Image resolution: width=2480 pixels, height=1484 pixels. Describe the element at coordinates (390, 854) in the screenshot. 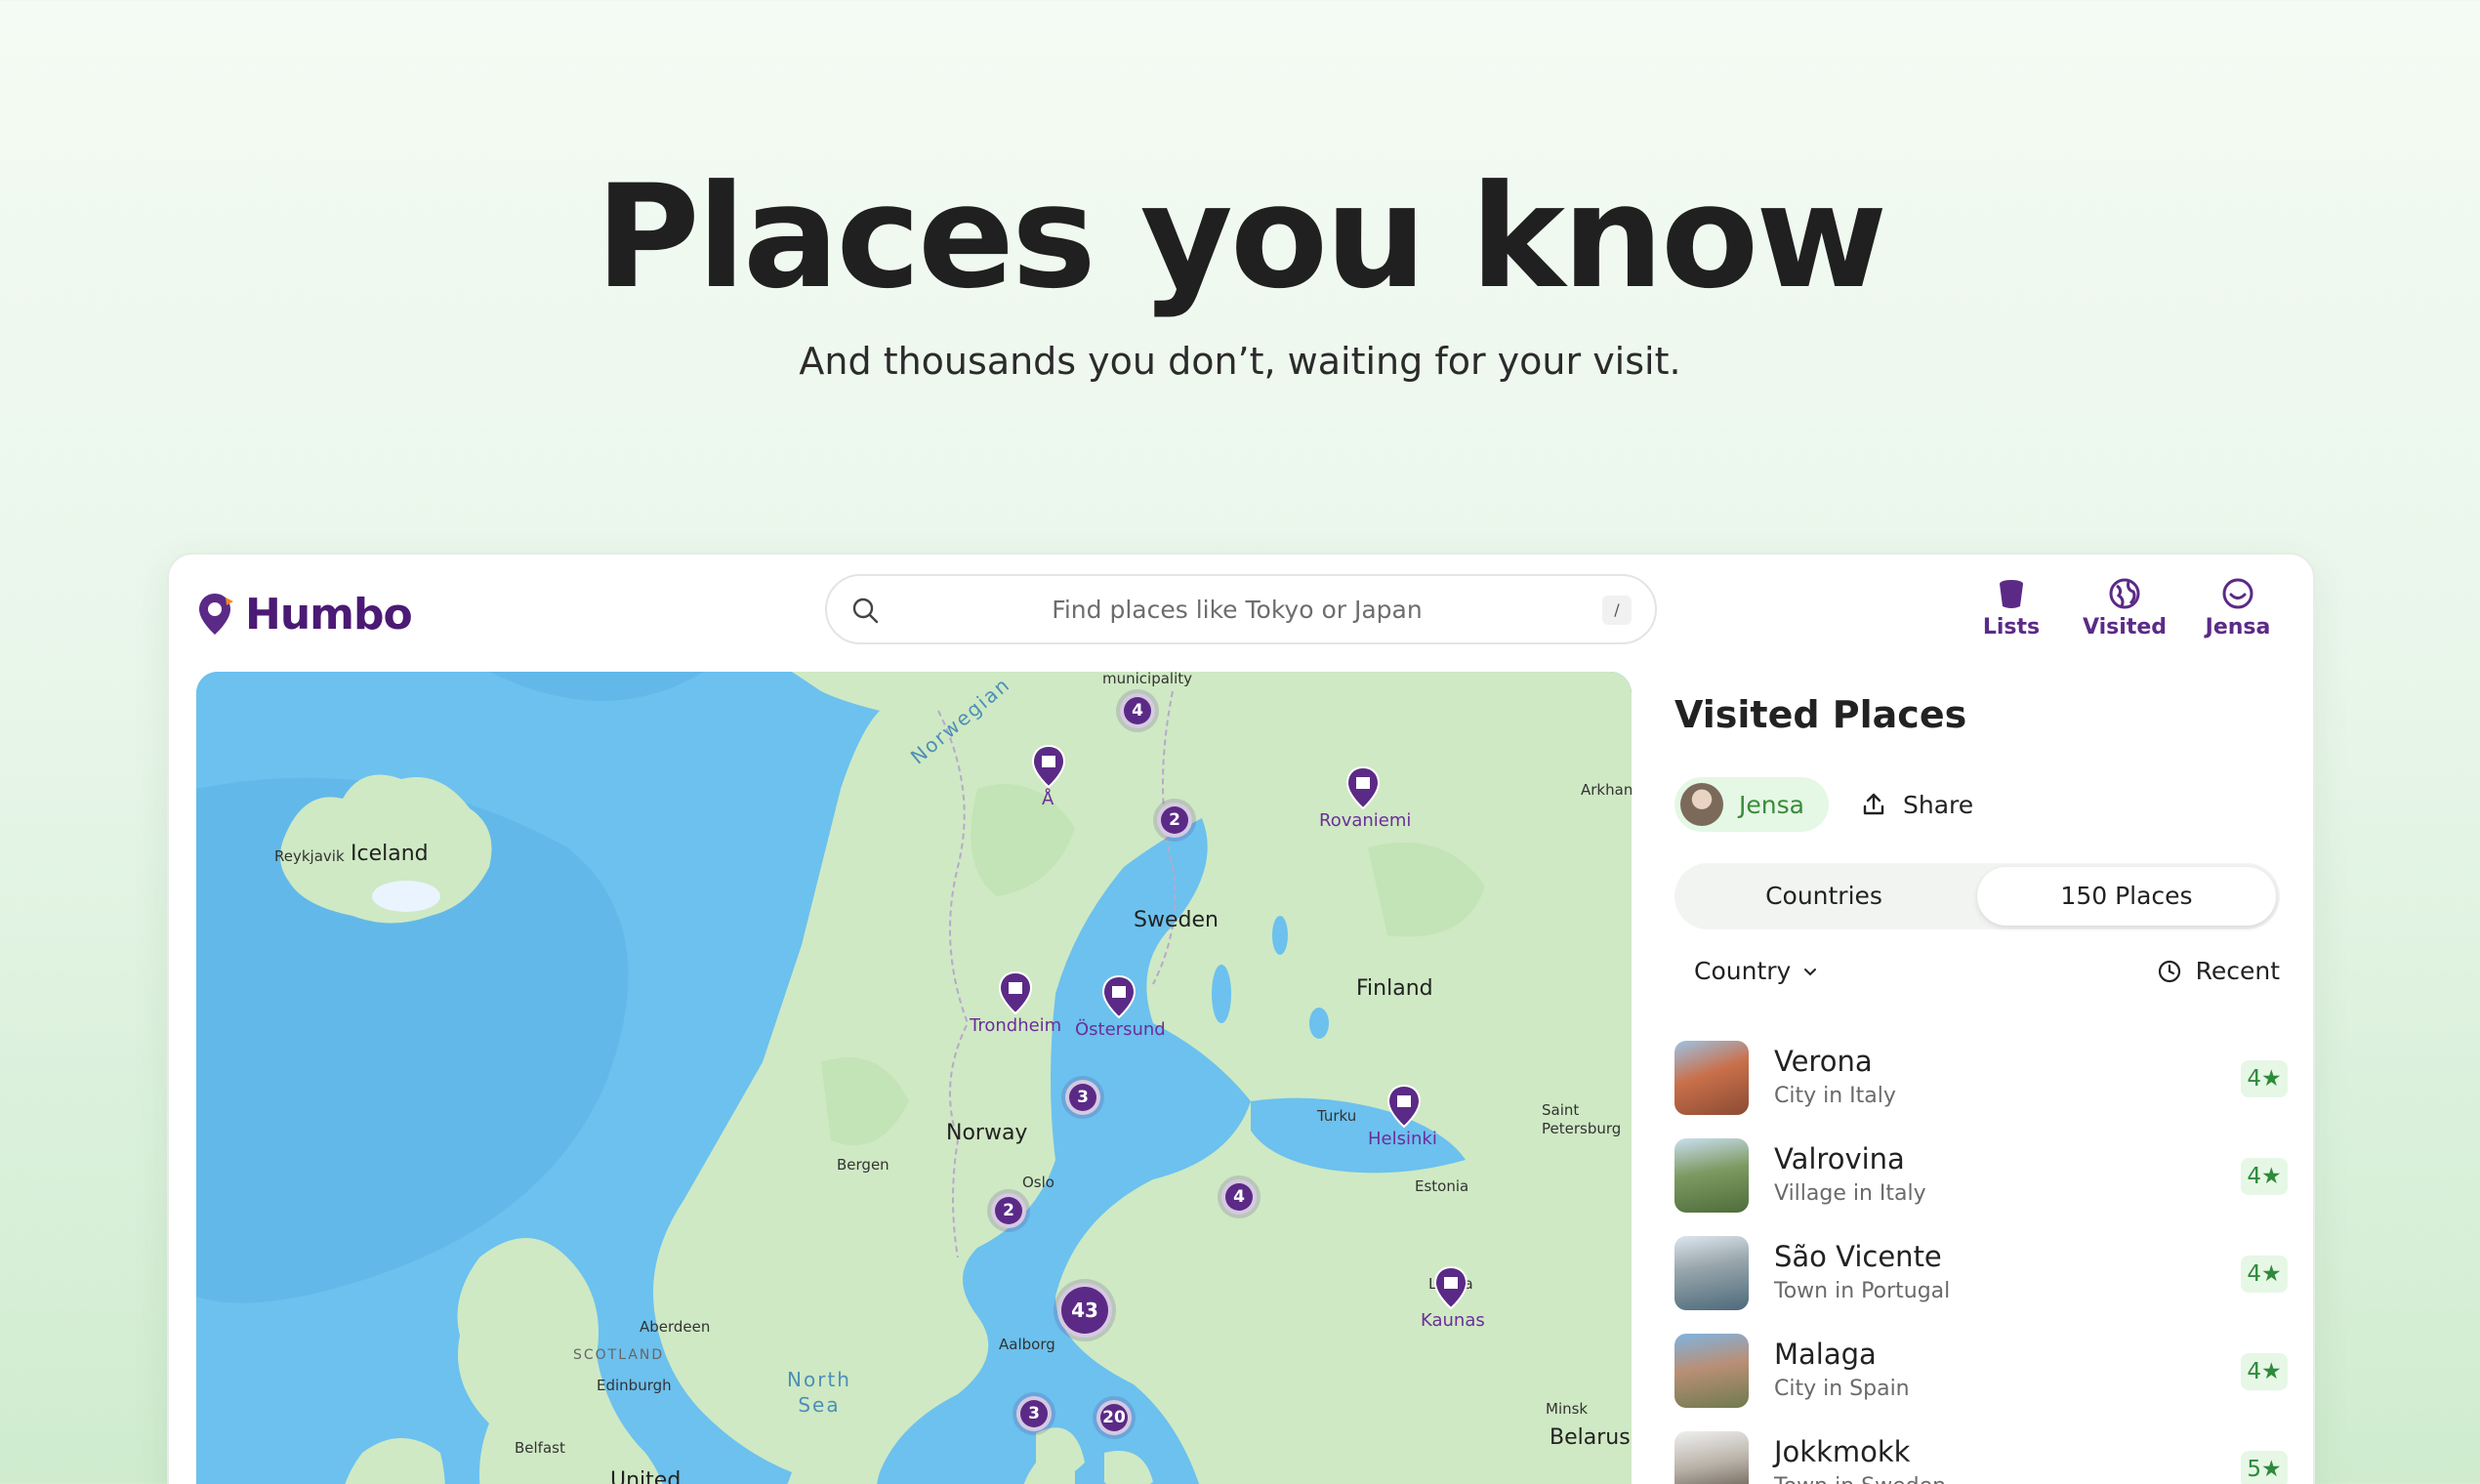

I see `map-label-iceland: Iceland` at that location.